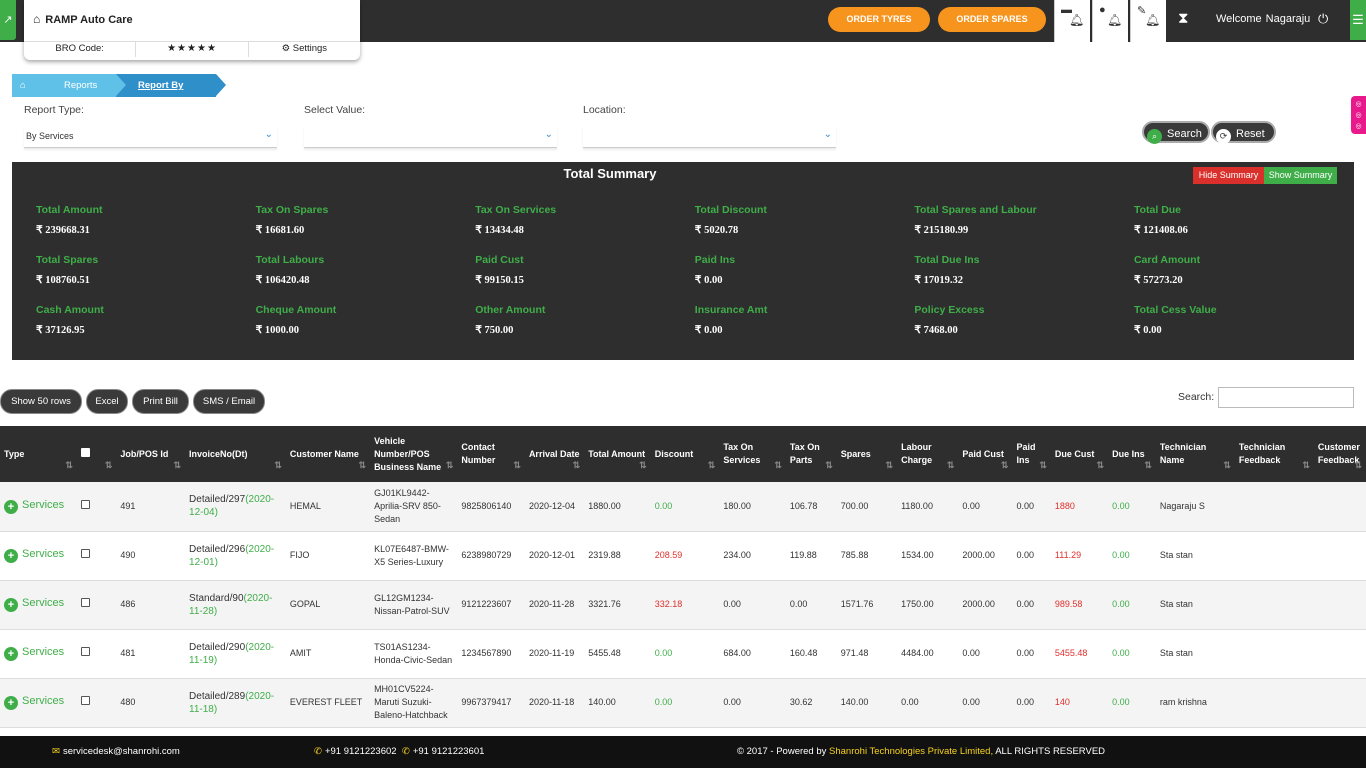 Image resolution: width=1366 pixels, height=768 pixels. What do you see at coordinates (231, 654) in the screenshot?
I see `invoice-link: Detailed/290(2020-11-19)` at bounding box center [231, 654].